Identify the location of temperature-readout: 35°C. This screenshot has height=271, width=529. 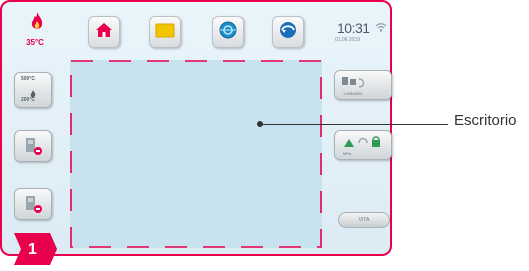
(35, 42).